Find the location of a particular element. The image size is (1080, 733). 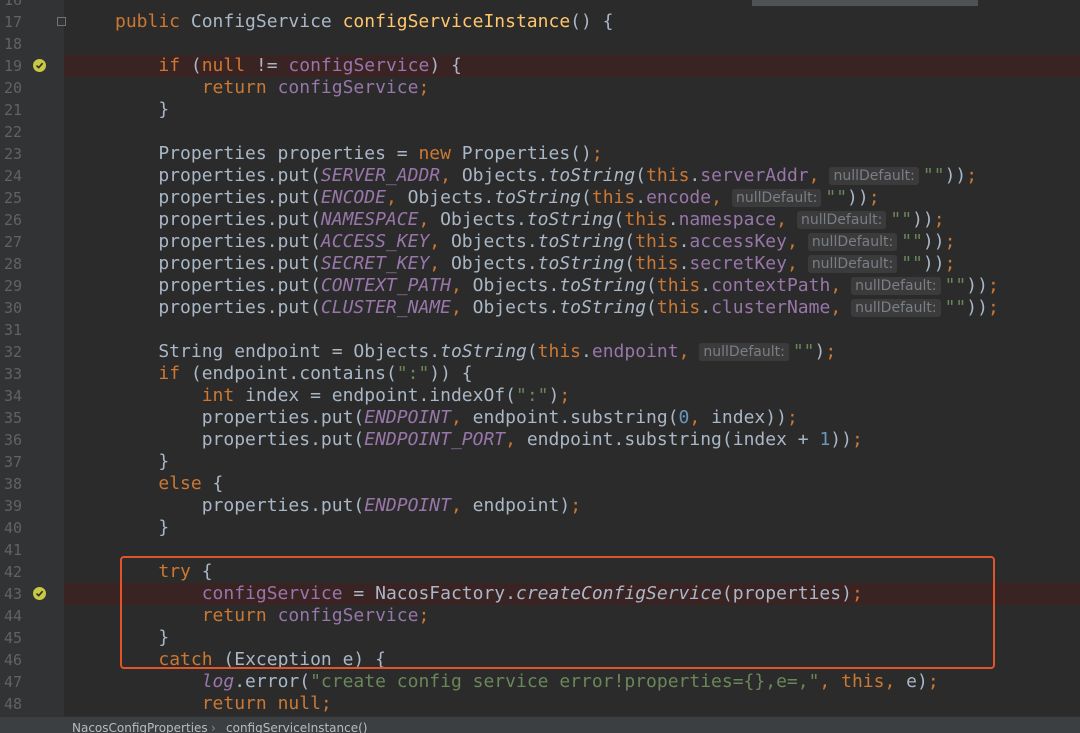

code-line: int index = endpoint.indexOf(":"); is located at coordinates (572, 396).